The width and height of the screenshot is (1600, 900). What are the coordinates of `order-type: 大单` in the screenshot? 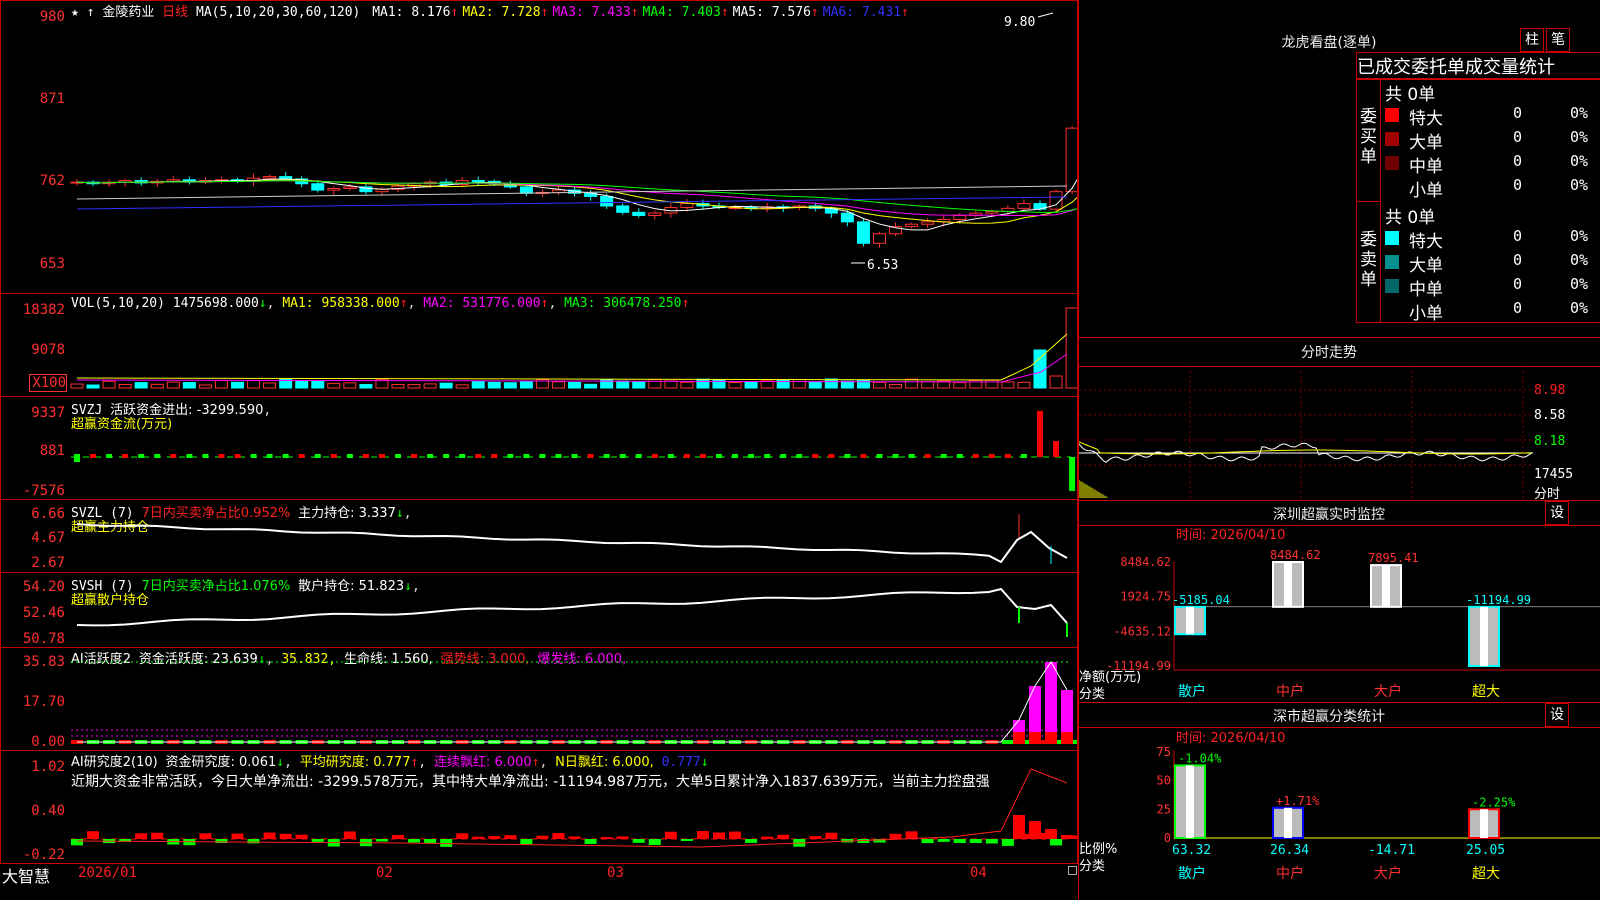 It's located at (1426, 266).